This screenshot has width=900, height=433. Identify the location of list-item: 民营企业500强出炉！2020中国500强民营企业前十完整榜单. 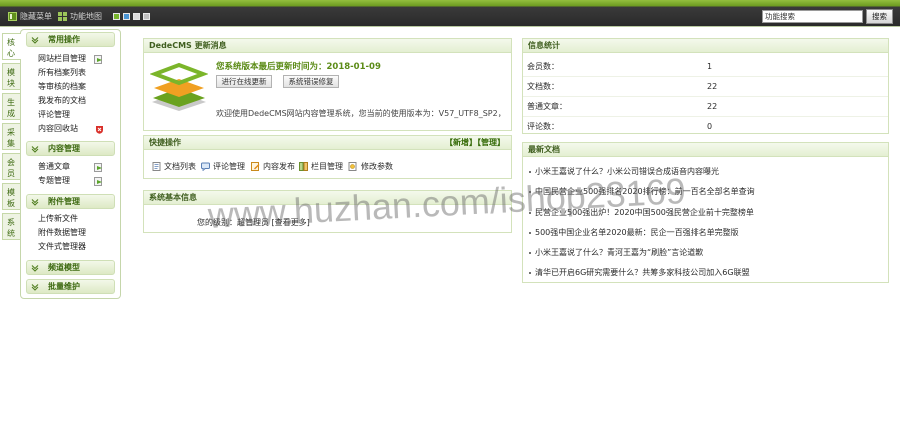
(705, 213).